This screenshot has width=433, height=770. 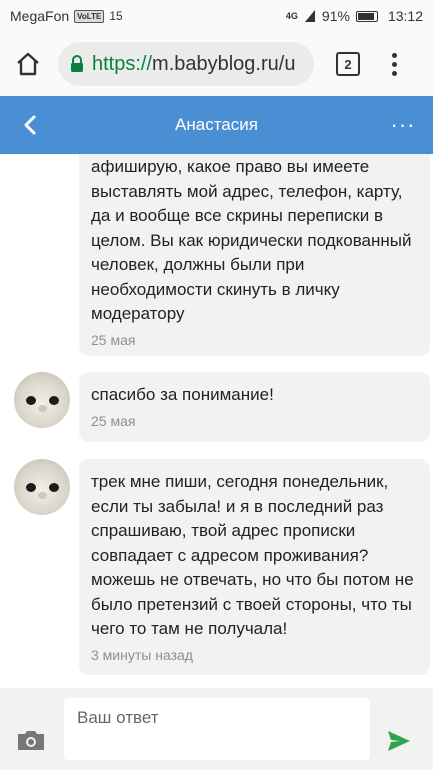 What do you see at coordinates (89, 16) in the screenshot?
I see `volte-badge: VoLTE` at bounding box center [89, 16].